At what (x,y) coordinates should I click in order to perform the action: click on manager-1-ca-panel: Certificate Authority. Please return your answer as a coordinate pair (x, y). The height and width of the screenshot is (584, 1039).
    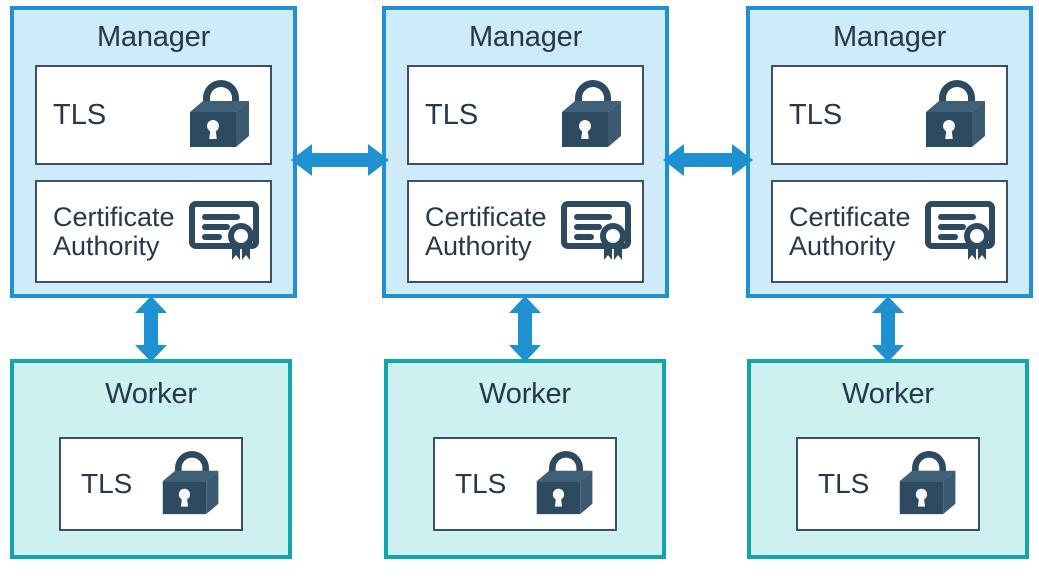
    Looking at the image, I should click on (153, 231).